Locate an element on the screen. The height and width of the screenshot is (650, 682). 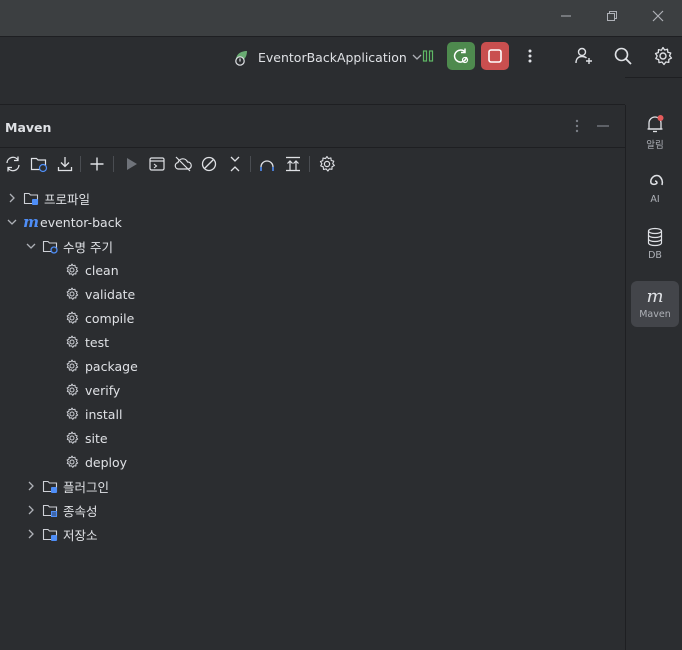
settings-button is located at coordinates (663, 56).